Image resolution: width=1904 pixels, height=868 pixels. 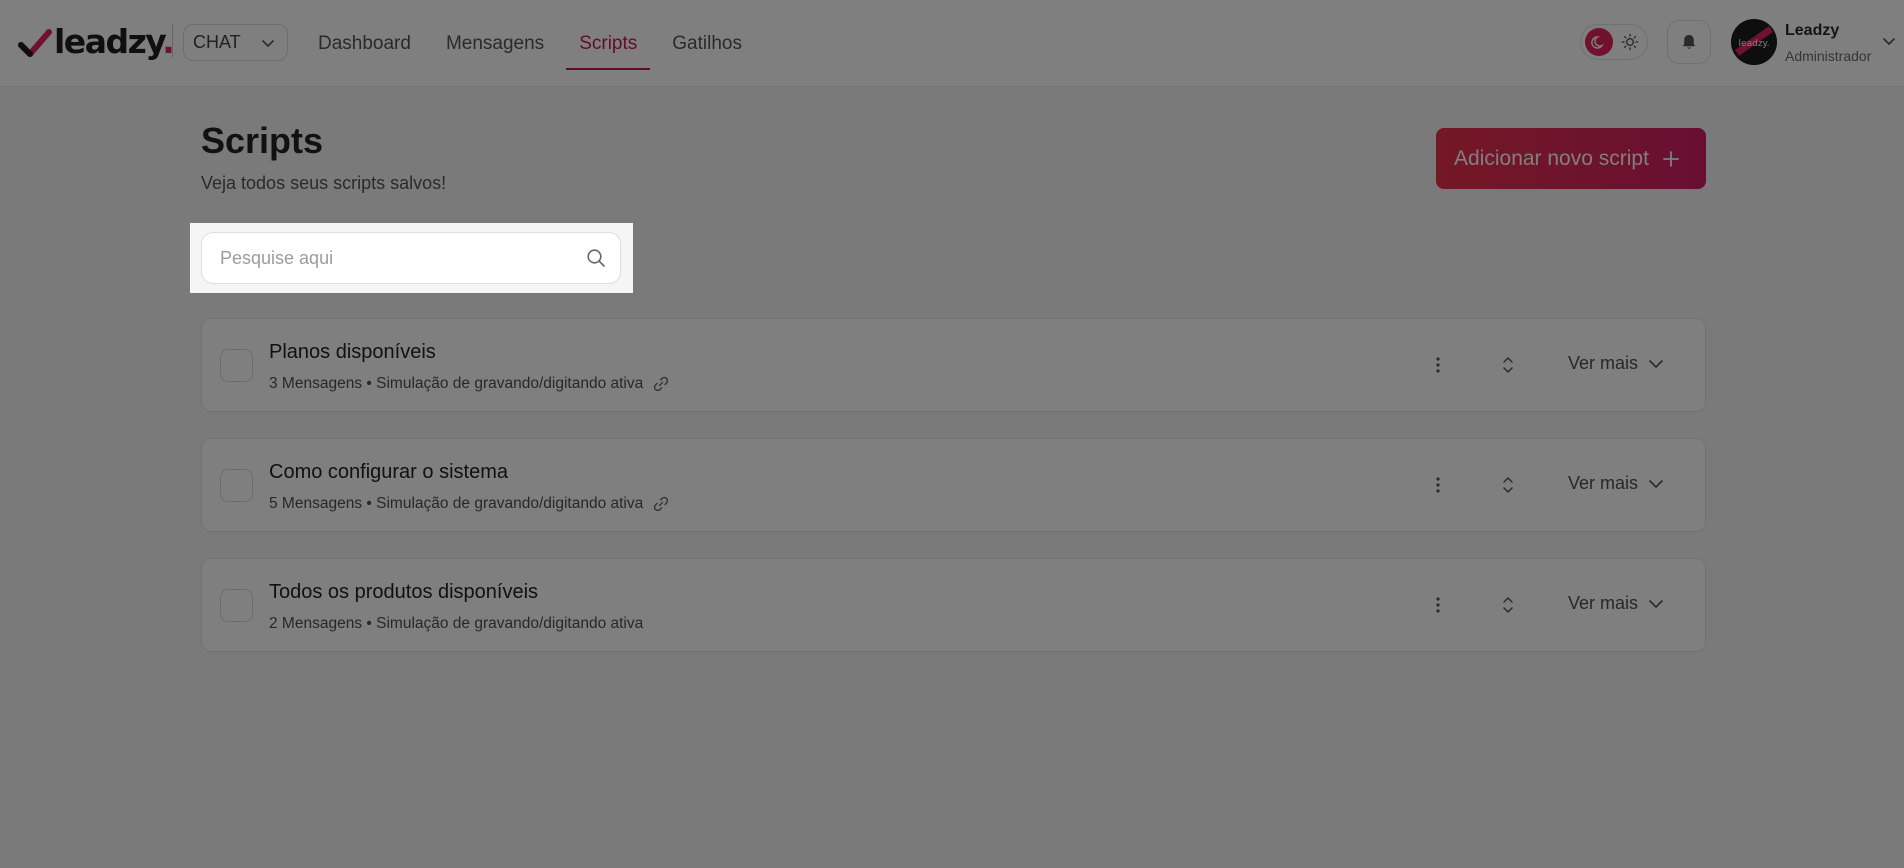 I want to click on channel-select-value: CHAT, so click(x=217, y=42).